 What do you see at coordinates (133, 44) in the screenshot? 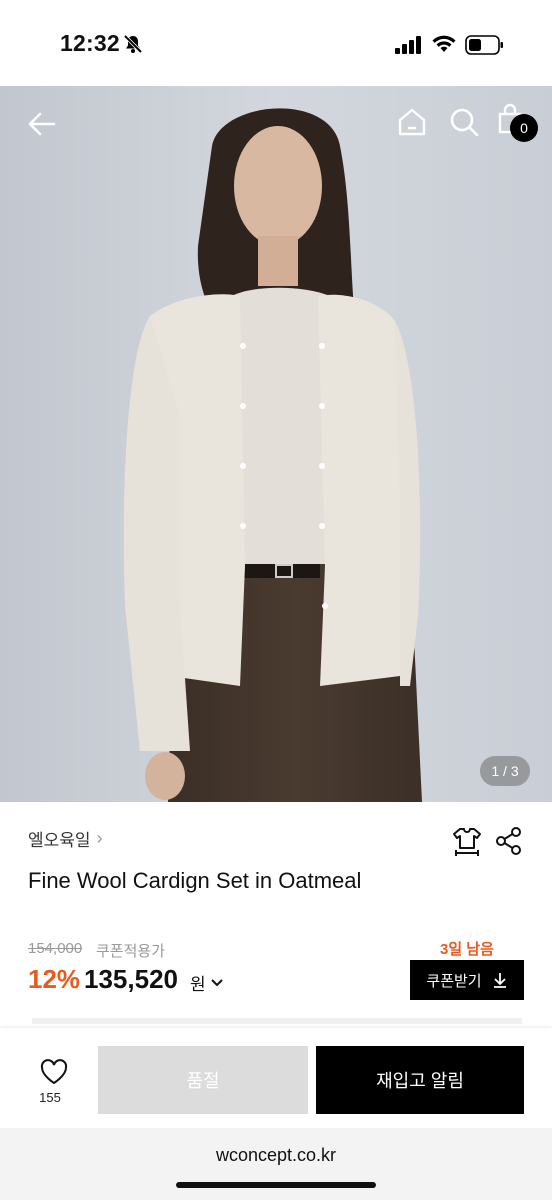
I see `bell-off-icon` at bounding box center [133, 44].